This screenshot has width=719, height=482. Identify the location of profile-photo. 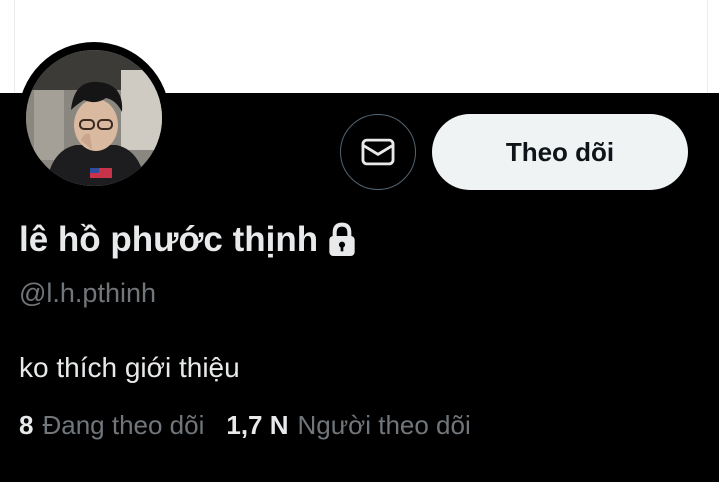
(94, 118).